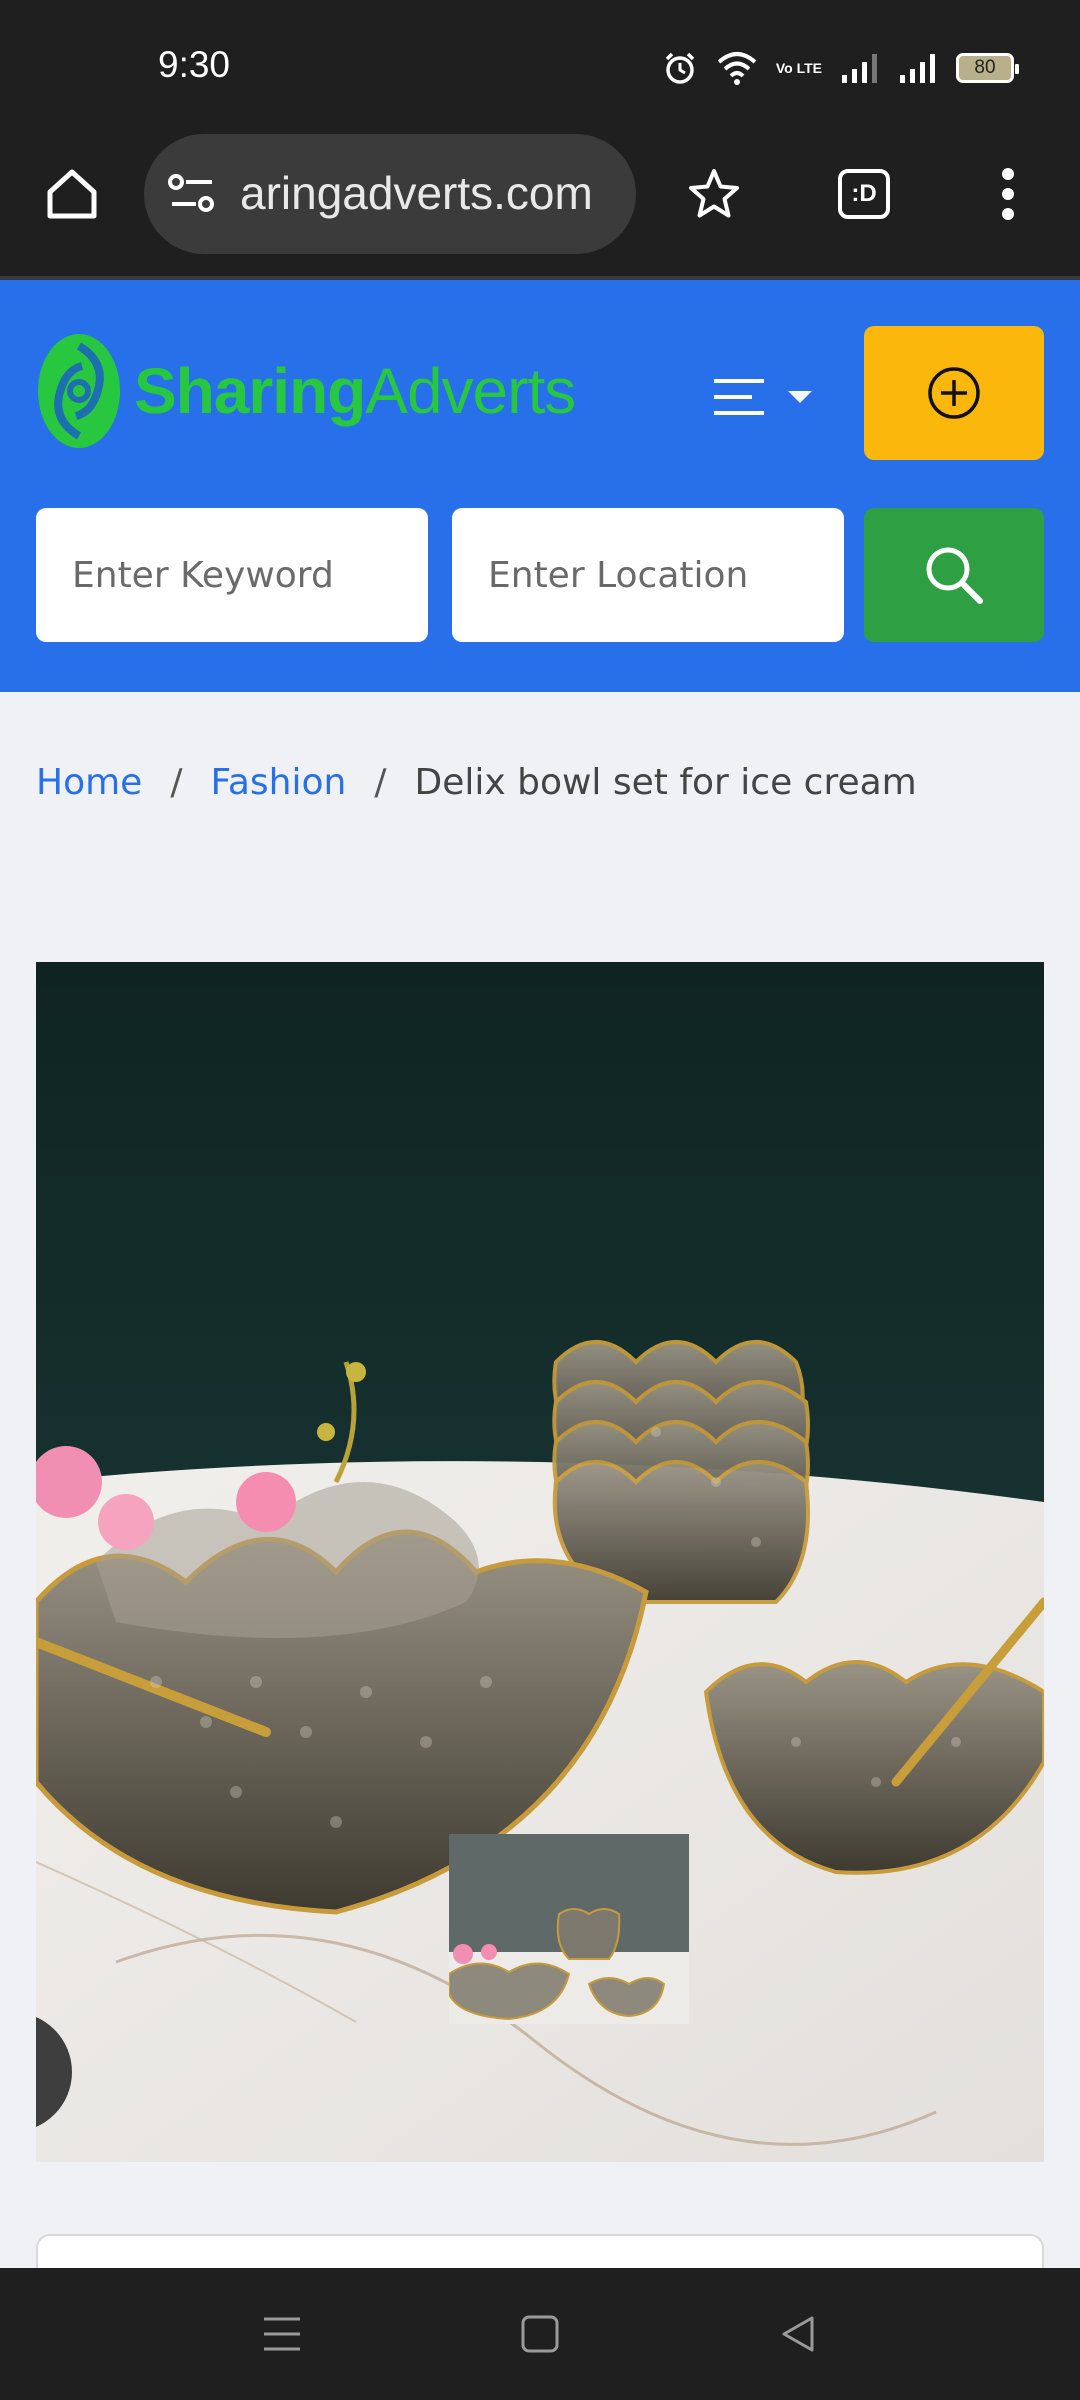  I want to click on tab-switcher-icon: :D, so click(864, 194).